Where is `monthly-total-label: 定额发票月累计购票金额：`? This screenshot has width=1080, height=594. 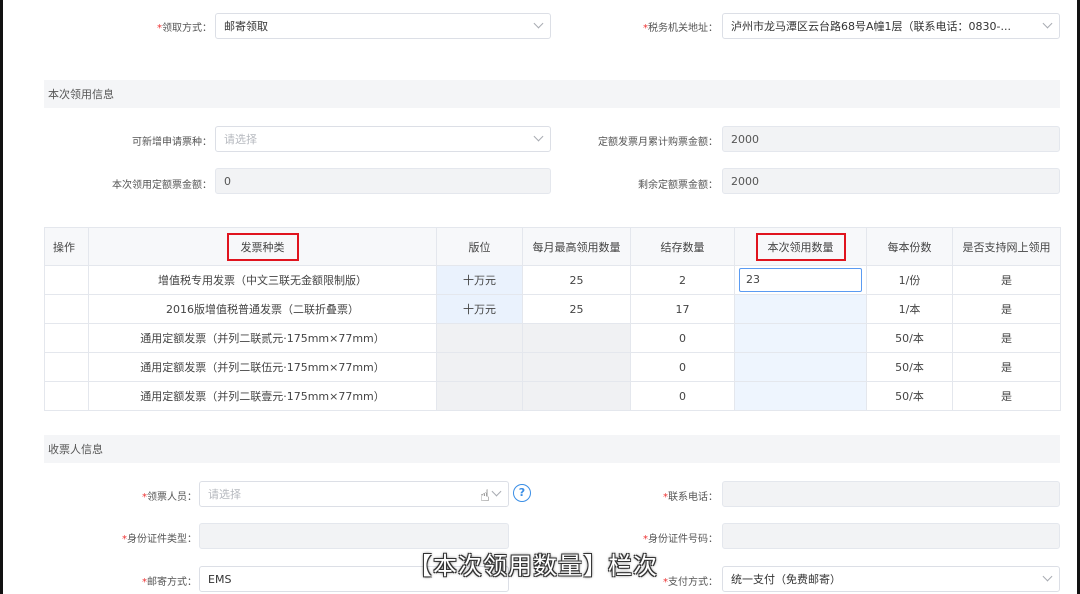 monthly-total-label: 定额发票月累计购票金额： is located at coordinates (658, 142).